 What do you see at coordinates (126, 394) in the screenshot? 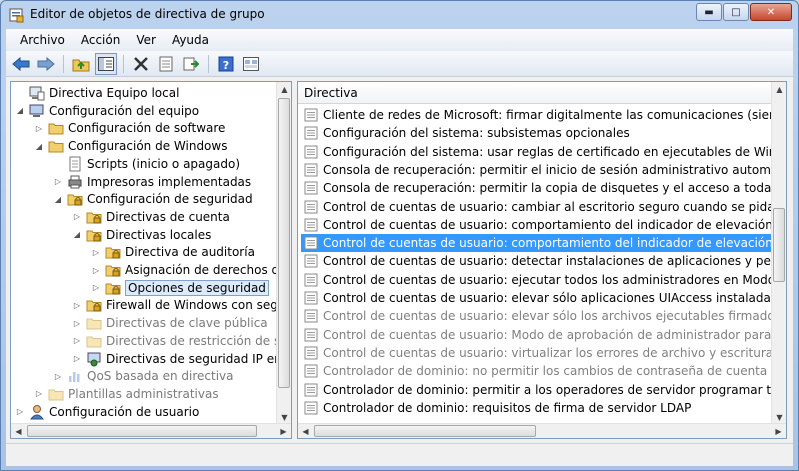
I see `tree-node: ▷ Plantillas administrativas` at bounding box center [126, 394].